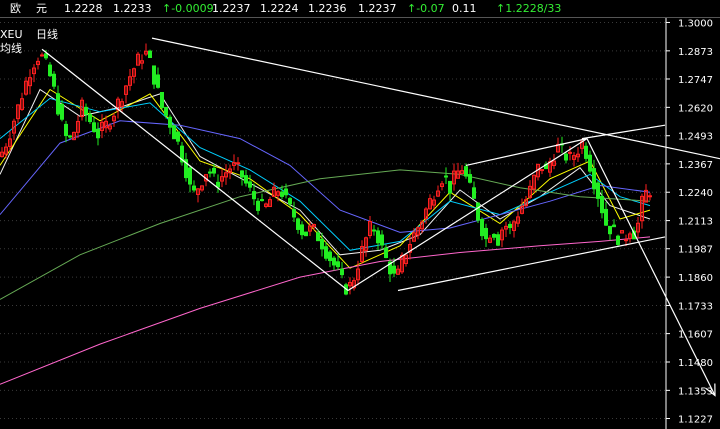 This screenshot has height=429, width=720. Describe the element at coordinates (15, 8) in the screenshot. I see `instrument-name-char-1: 欧` at that location.